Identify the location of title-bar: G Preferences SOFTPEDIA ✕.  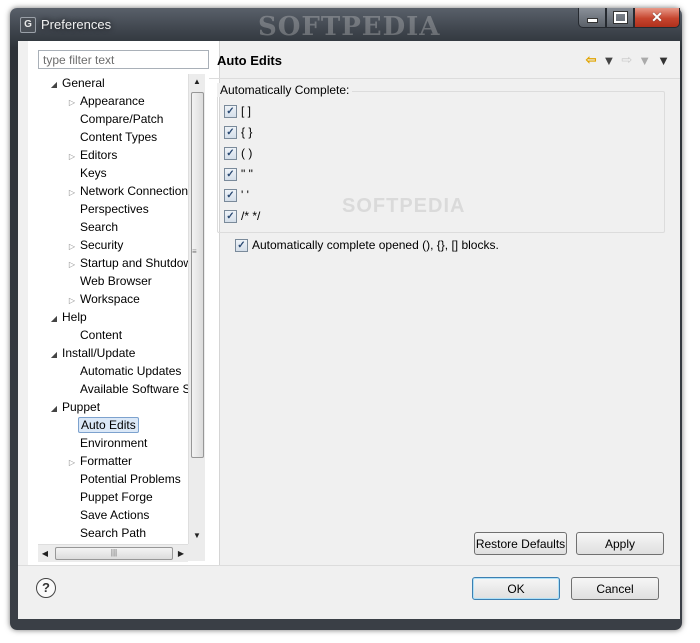
(346, 25).